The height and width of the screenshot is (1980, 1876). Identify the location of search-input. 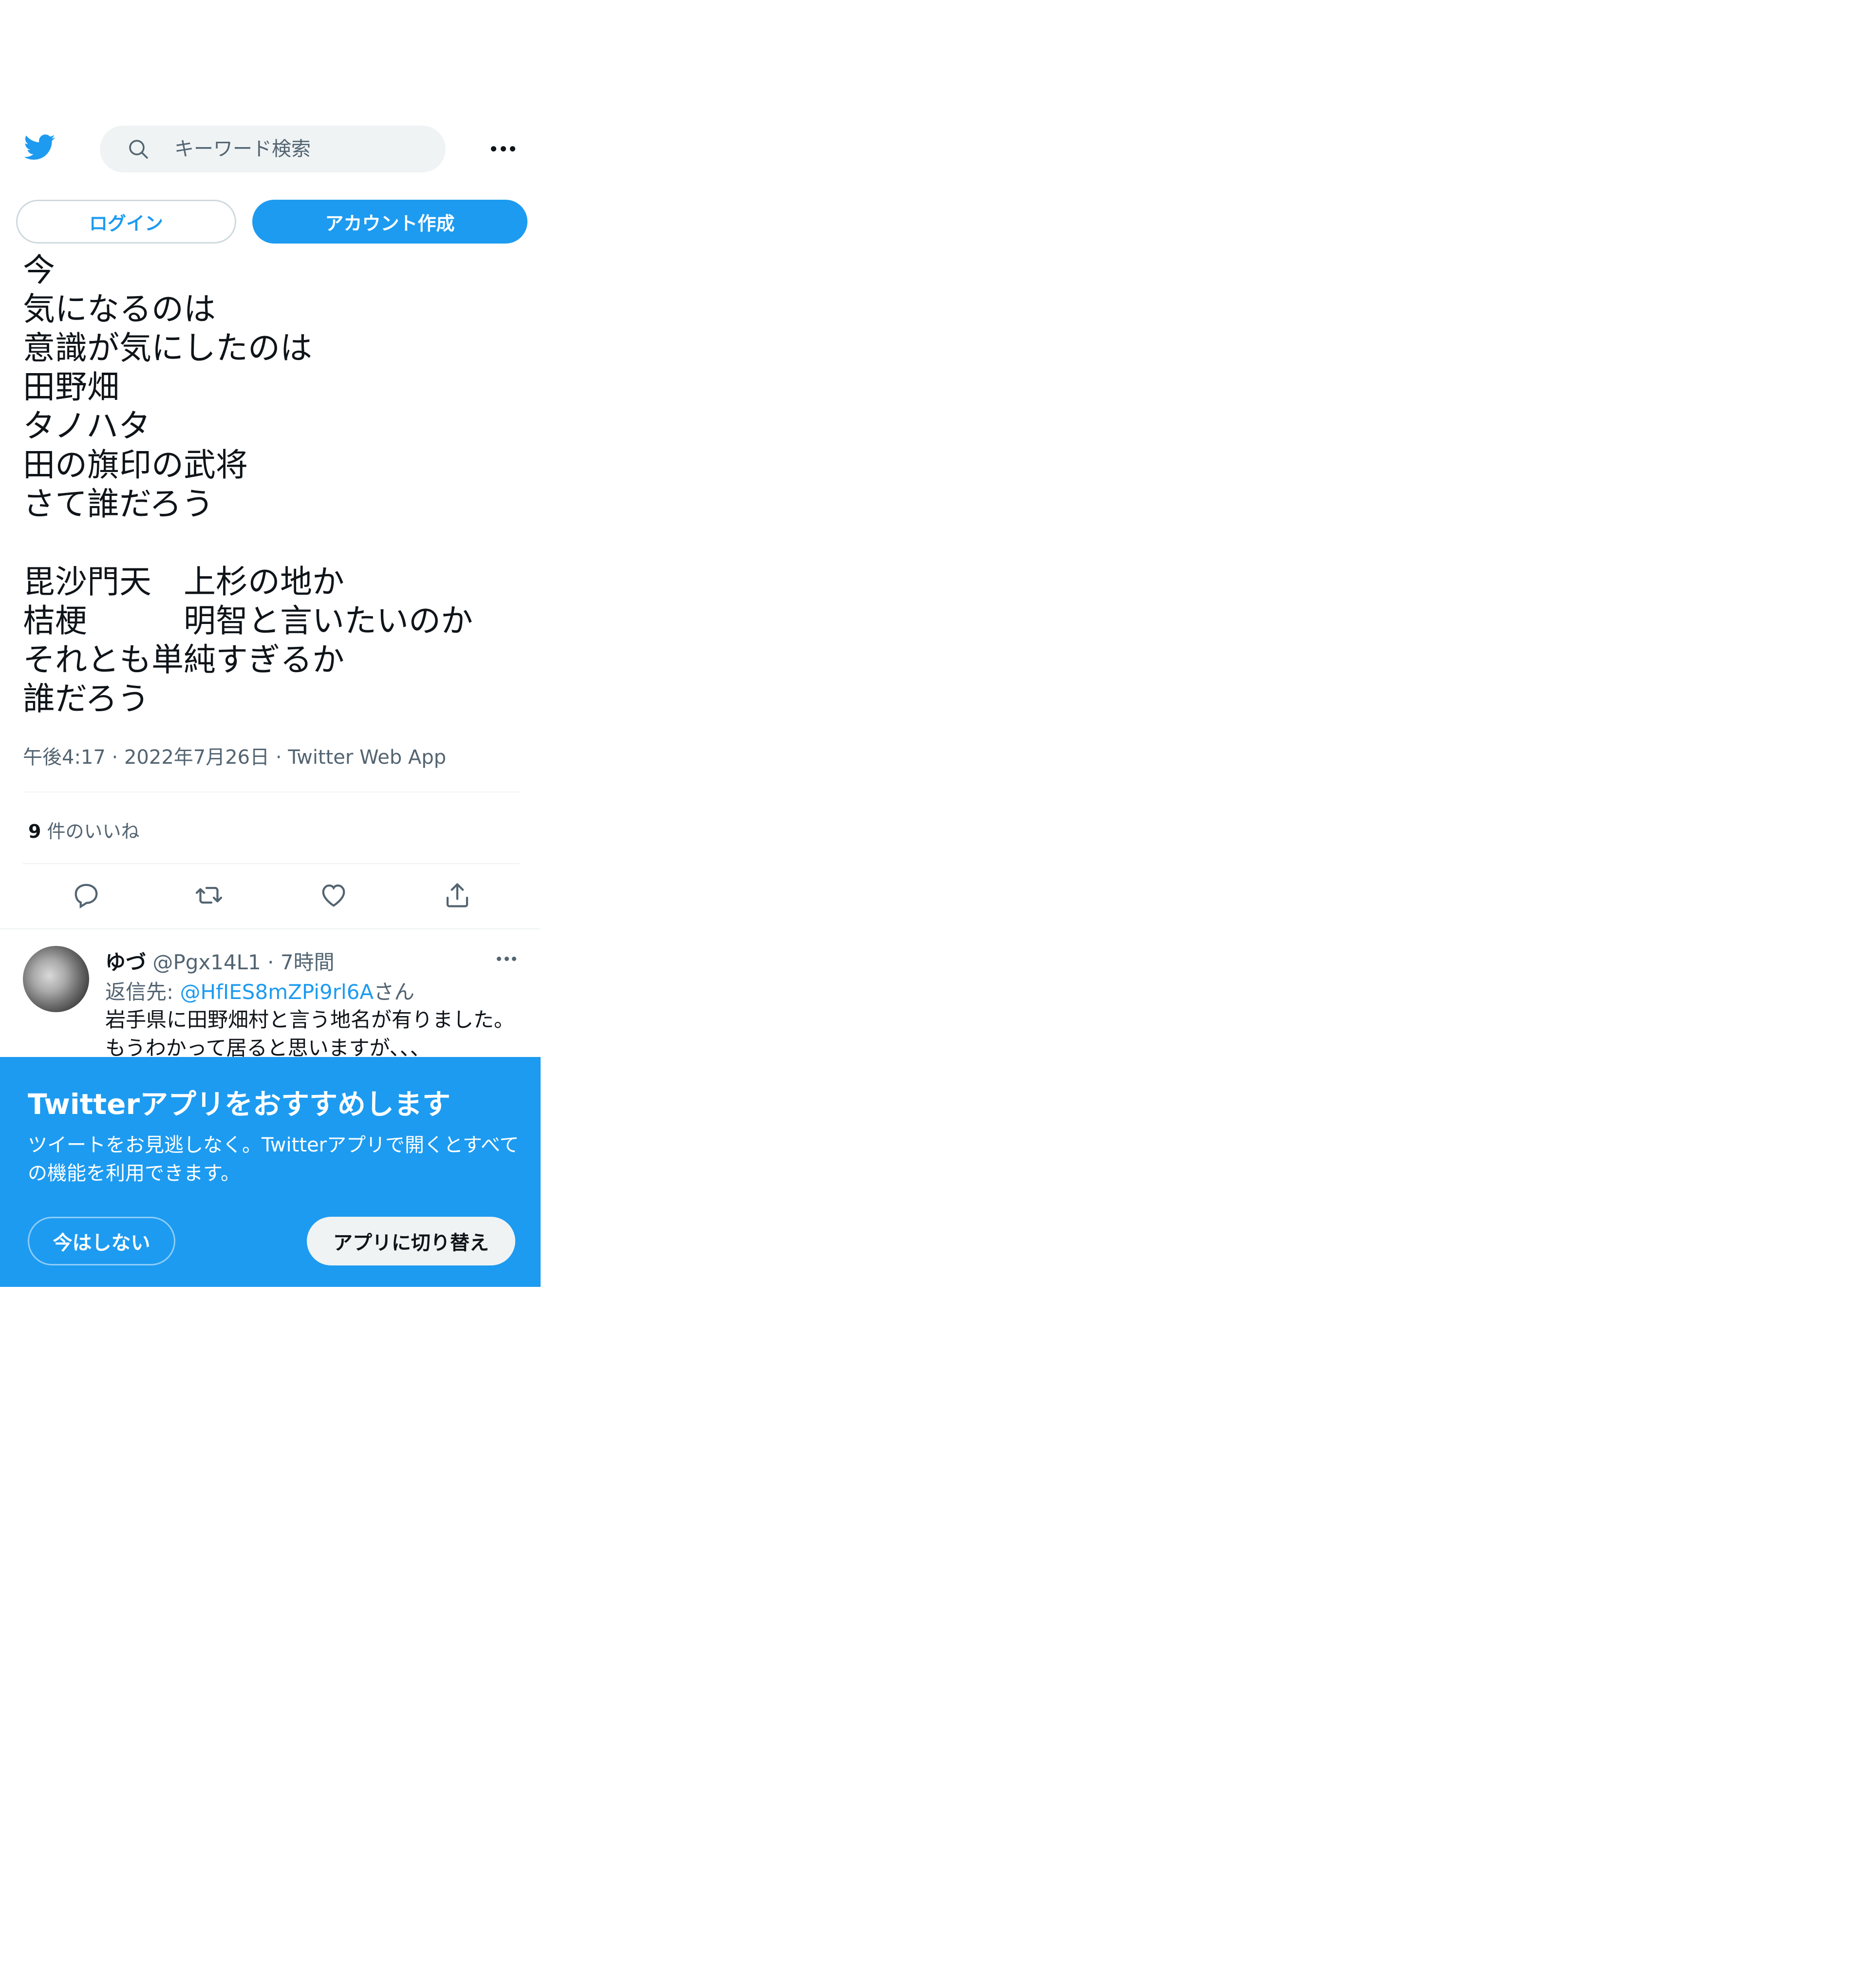
(291, 149).